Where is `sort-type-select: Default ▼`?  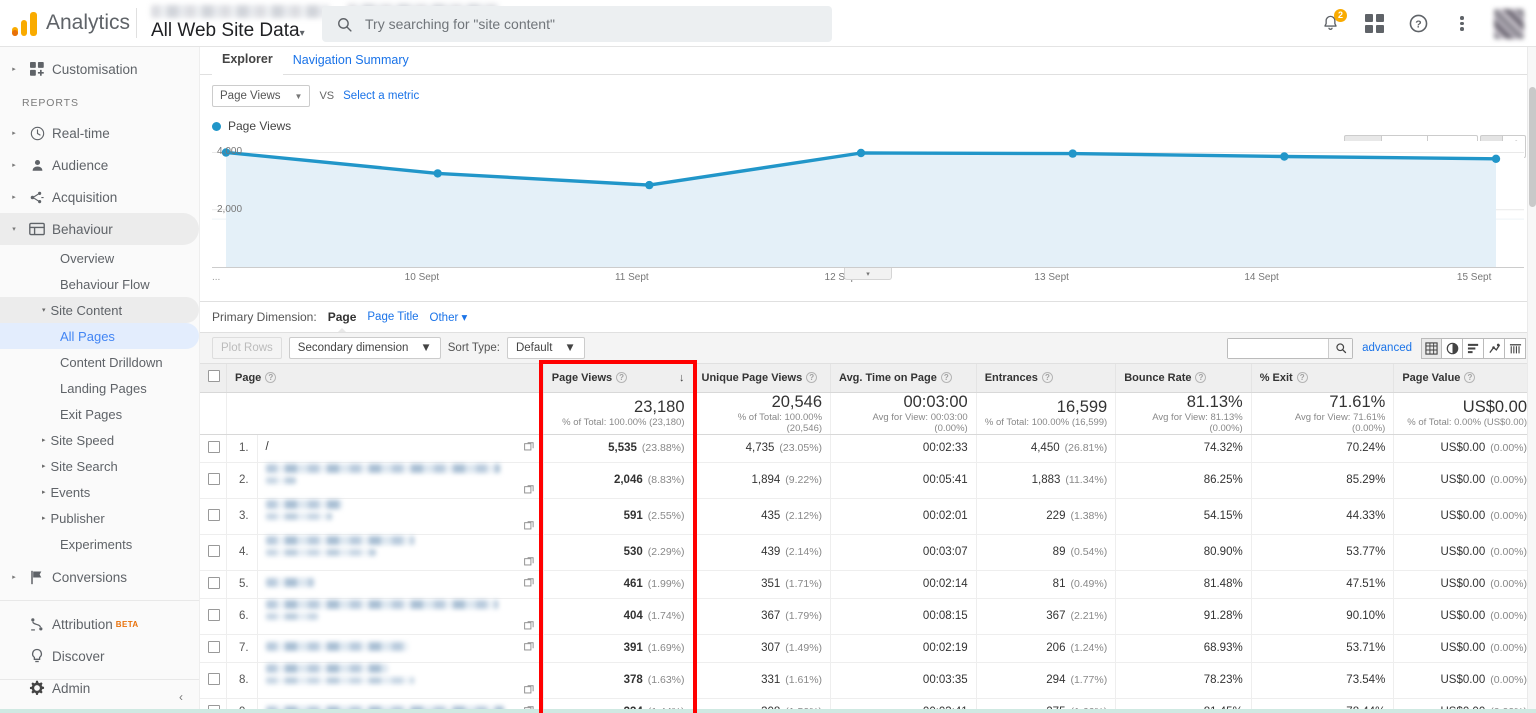 sort-type-select: Default ▼ is located at coordinates (545, 348).